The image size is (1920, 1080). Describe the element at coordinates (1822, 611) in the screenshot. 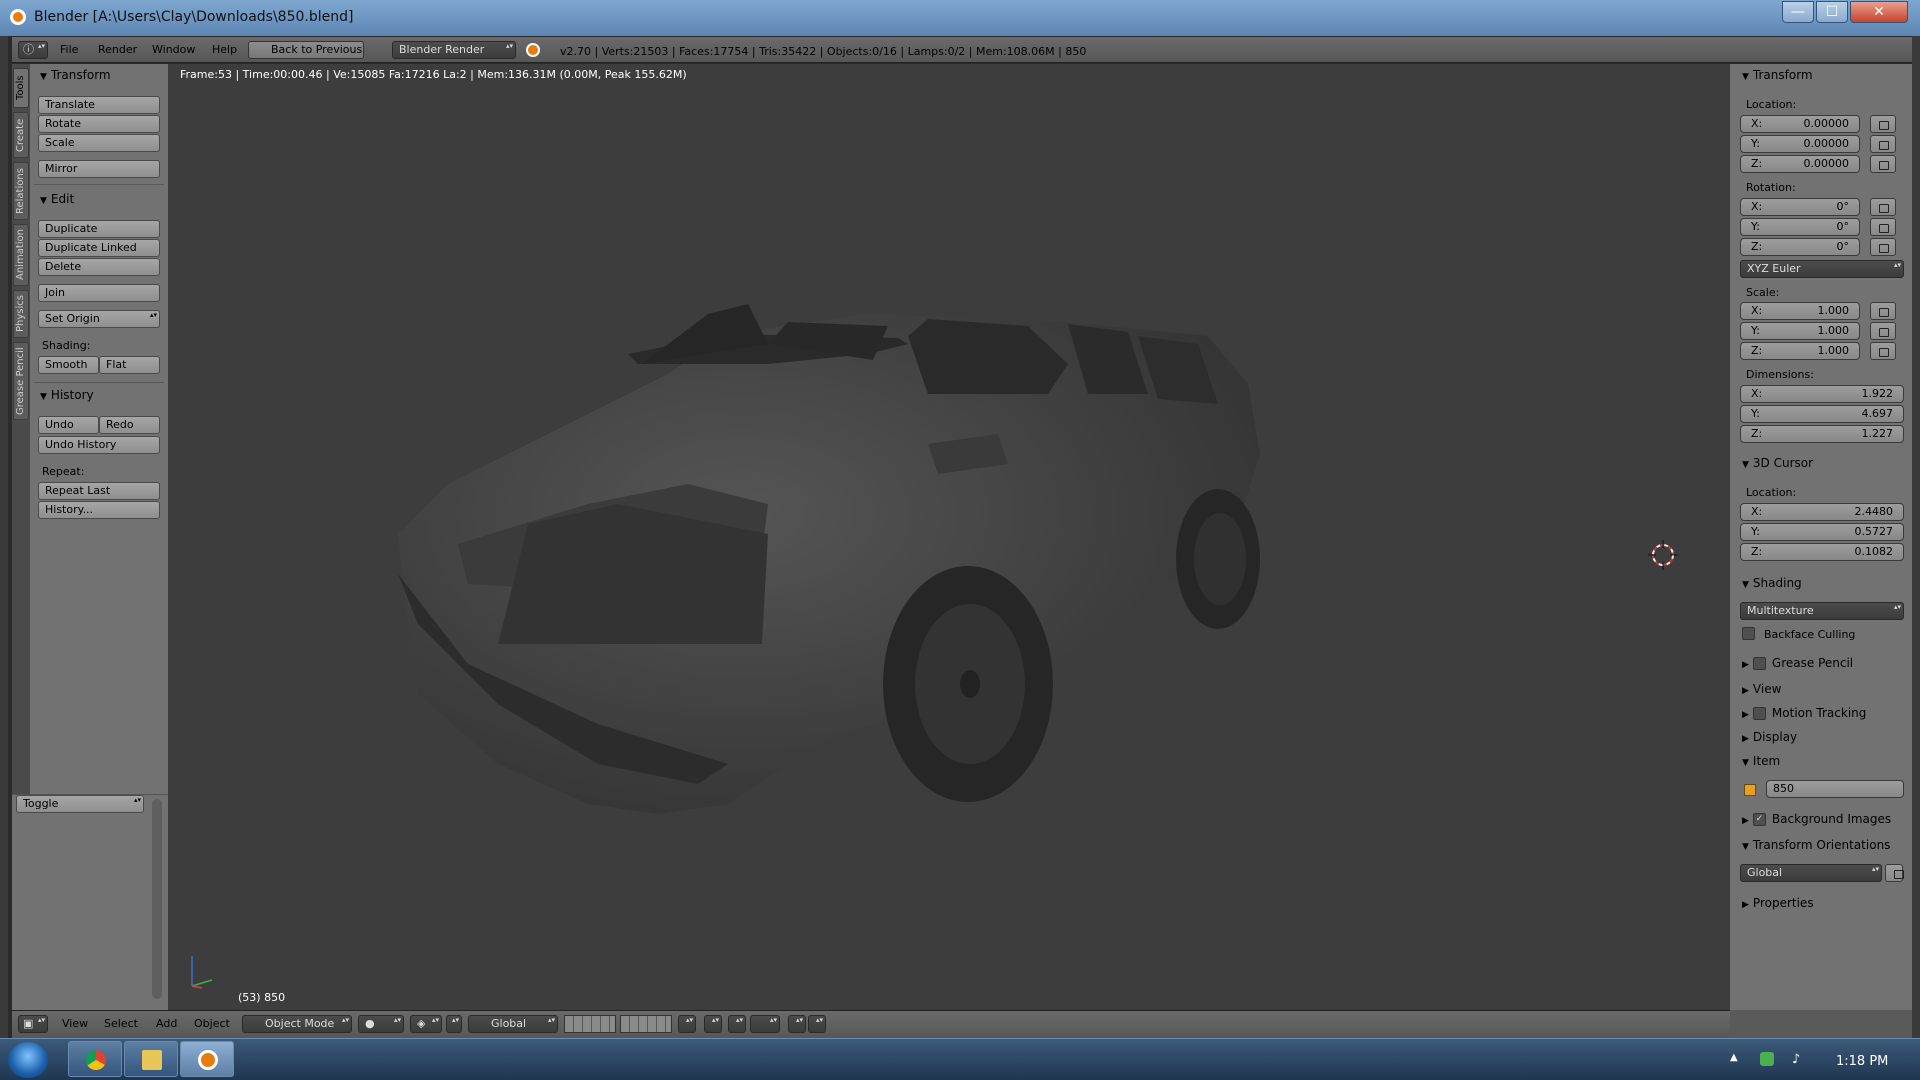

I see `shading-mode-select: Multitexture` at that location.